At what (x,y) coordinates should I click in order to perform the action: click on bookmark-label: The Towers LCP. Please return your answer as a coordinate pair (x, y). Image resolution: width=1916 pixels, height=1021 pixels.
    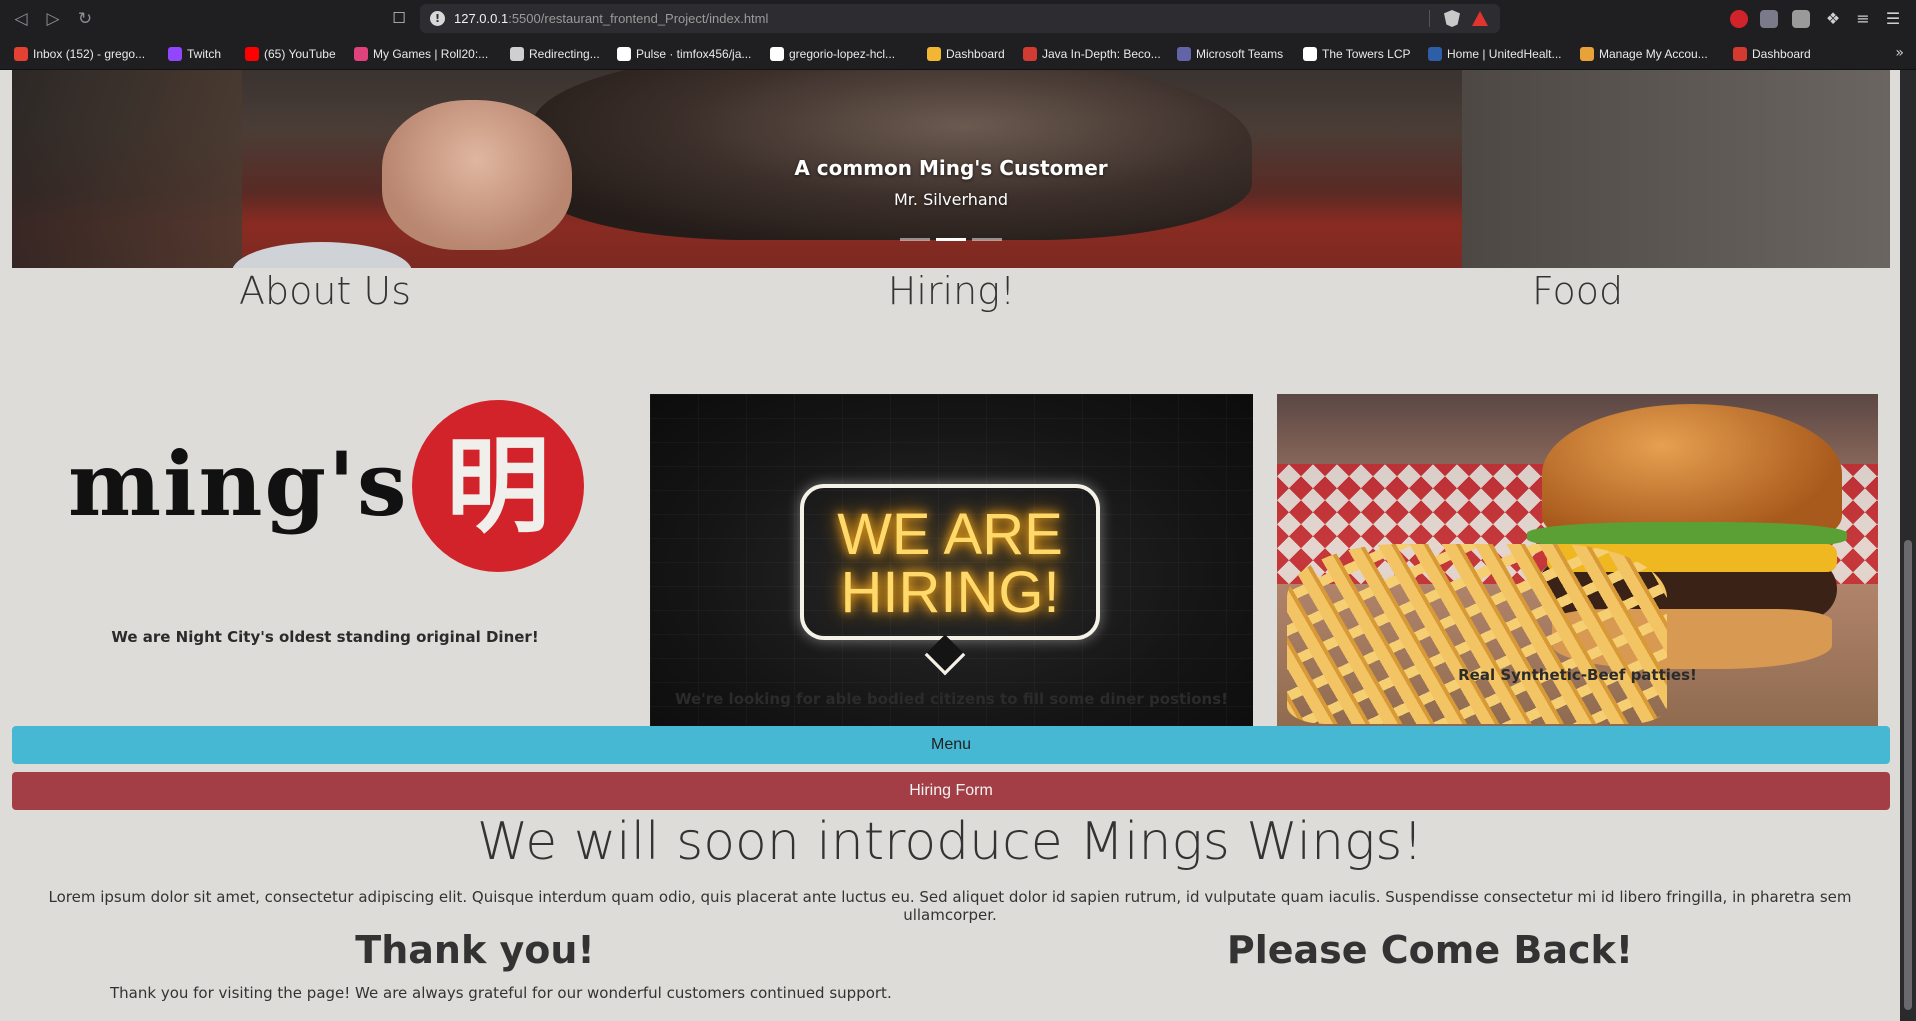
    Looking at the image, I should click on (1366, 53).